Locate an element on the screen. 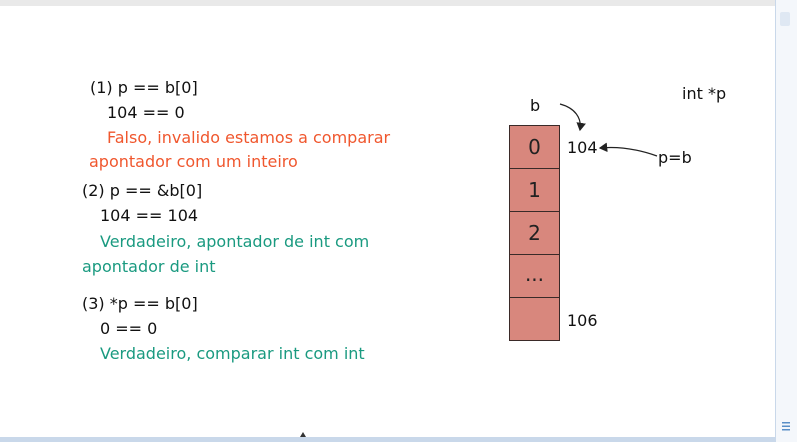  array-to-address-arrow is located at coordinates (572, 117).